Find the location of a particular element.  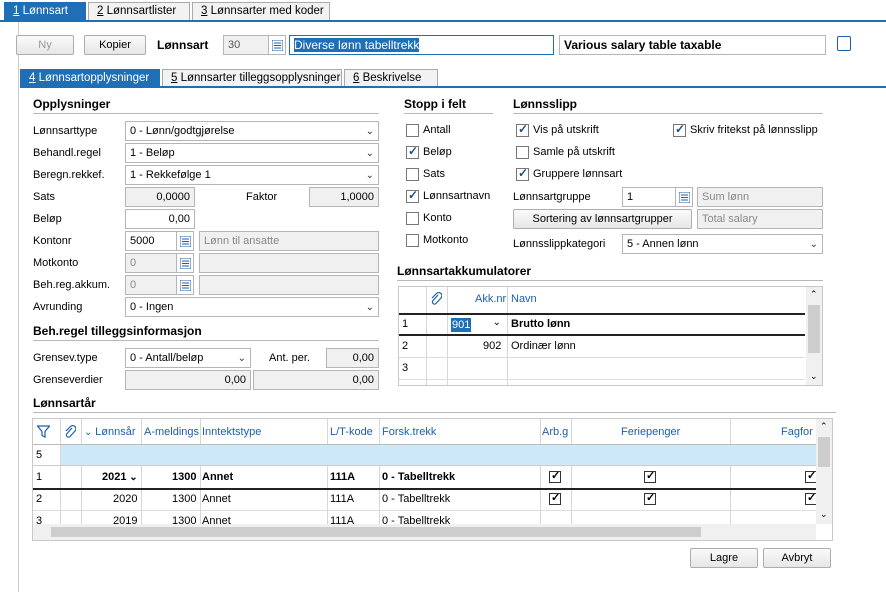

skriv-fritekst-checkbox is located at coordinates (679, 129).